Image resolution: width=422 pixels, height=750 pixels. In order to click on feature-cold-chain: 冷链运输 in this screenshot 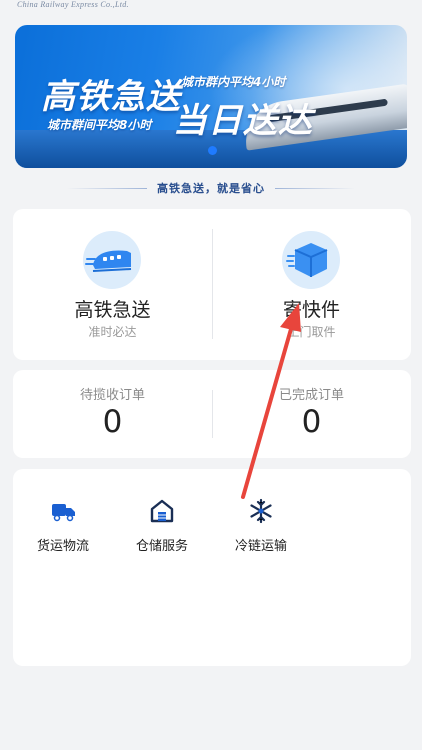, I will do `click(261, 527)`.